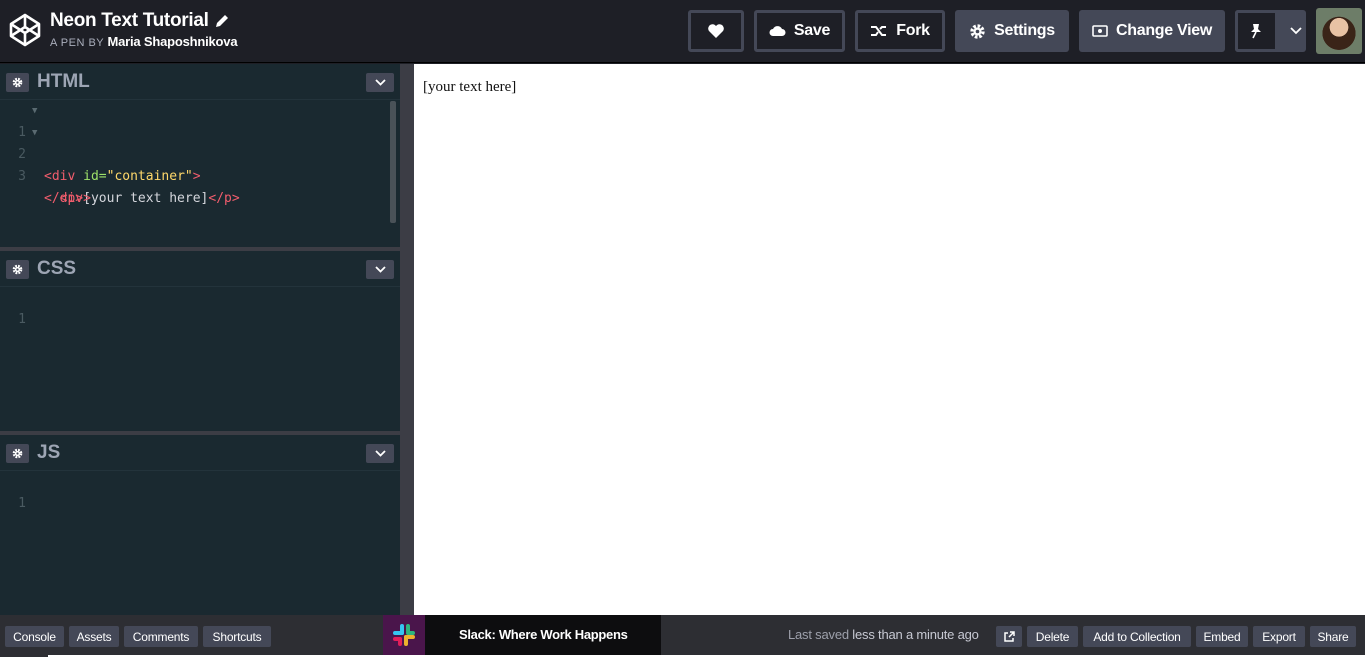 The width and height of the screenshot is (1365, 657). What do you see at coordinates (173, 41) in the screenshot?
I see `author-link: Maria Shaposhnikova` at bounding box center [173, 41].